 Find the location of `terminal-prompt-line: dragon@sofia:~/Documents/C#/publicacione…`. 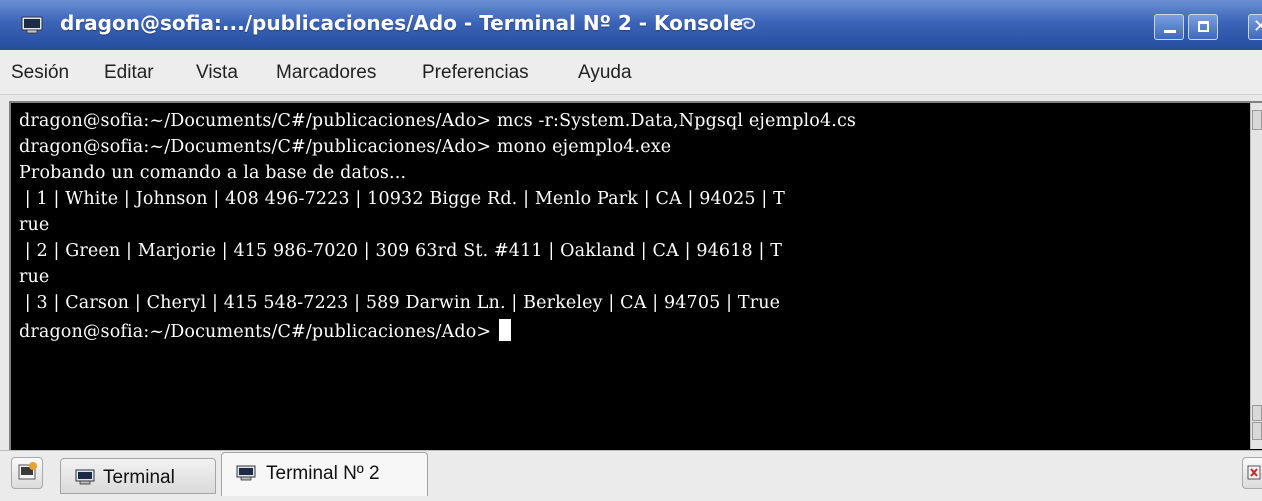

terminal-prompt-line: dragon@sofia:~/Documents/C#/publicacione… is located at coordinates (265, 330).